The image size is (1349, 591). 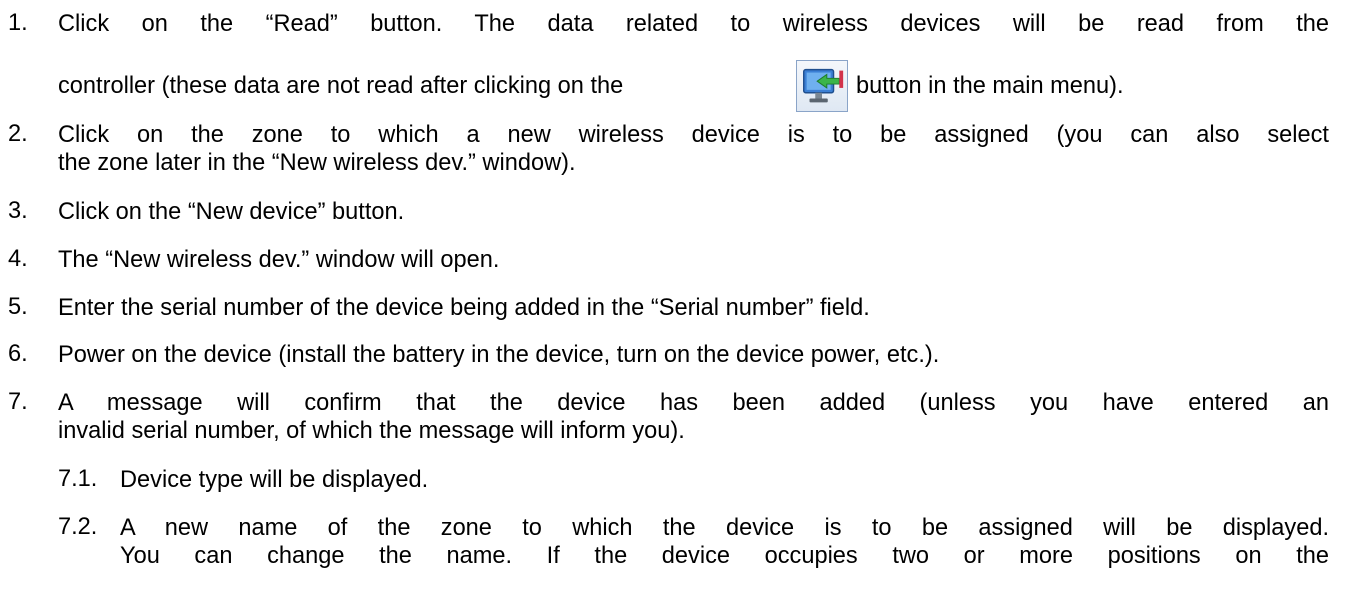 I want to click on step-7-2-number: 7.2., so click(x=78, y=527).